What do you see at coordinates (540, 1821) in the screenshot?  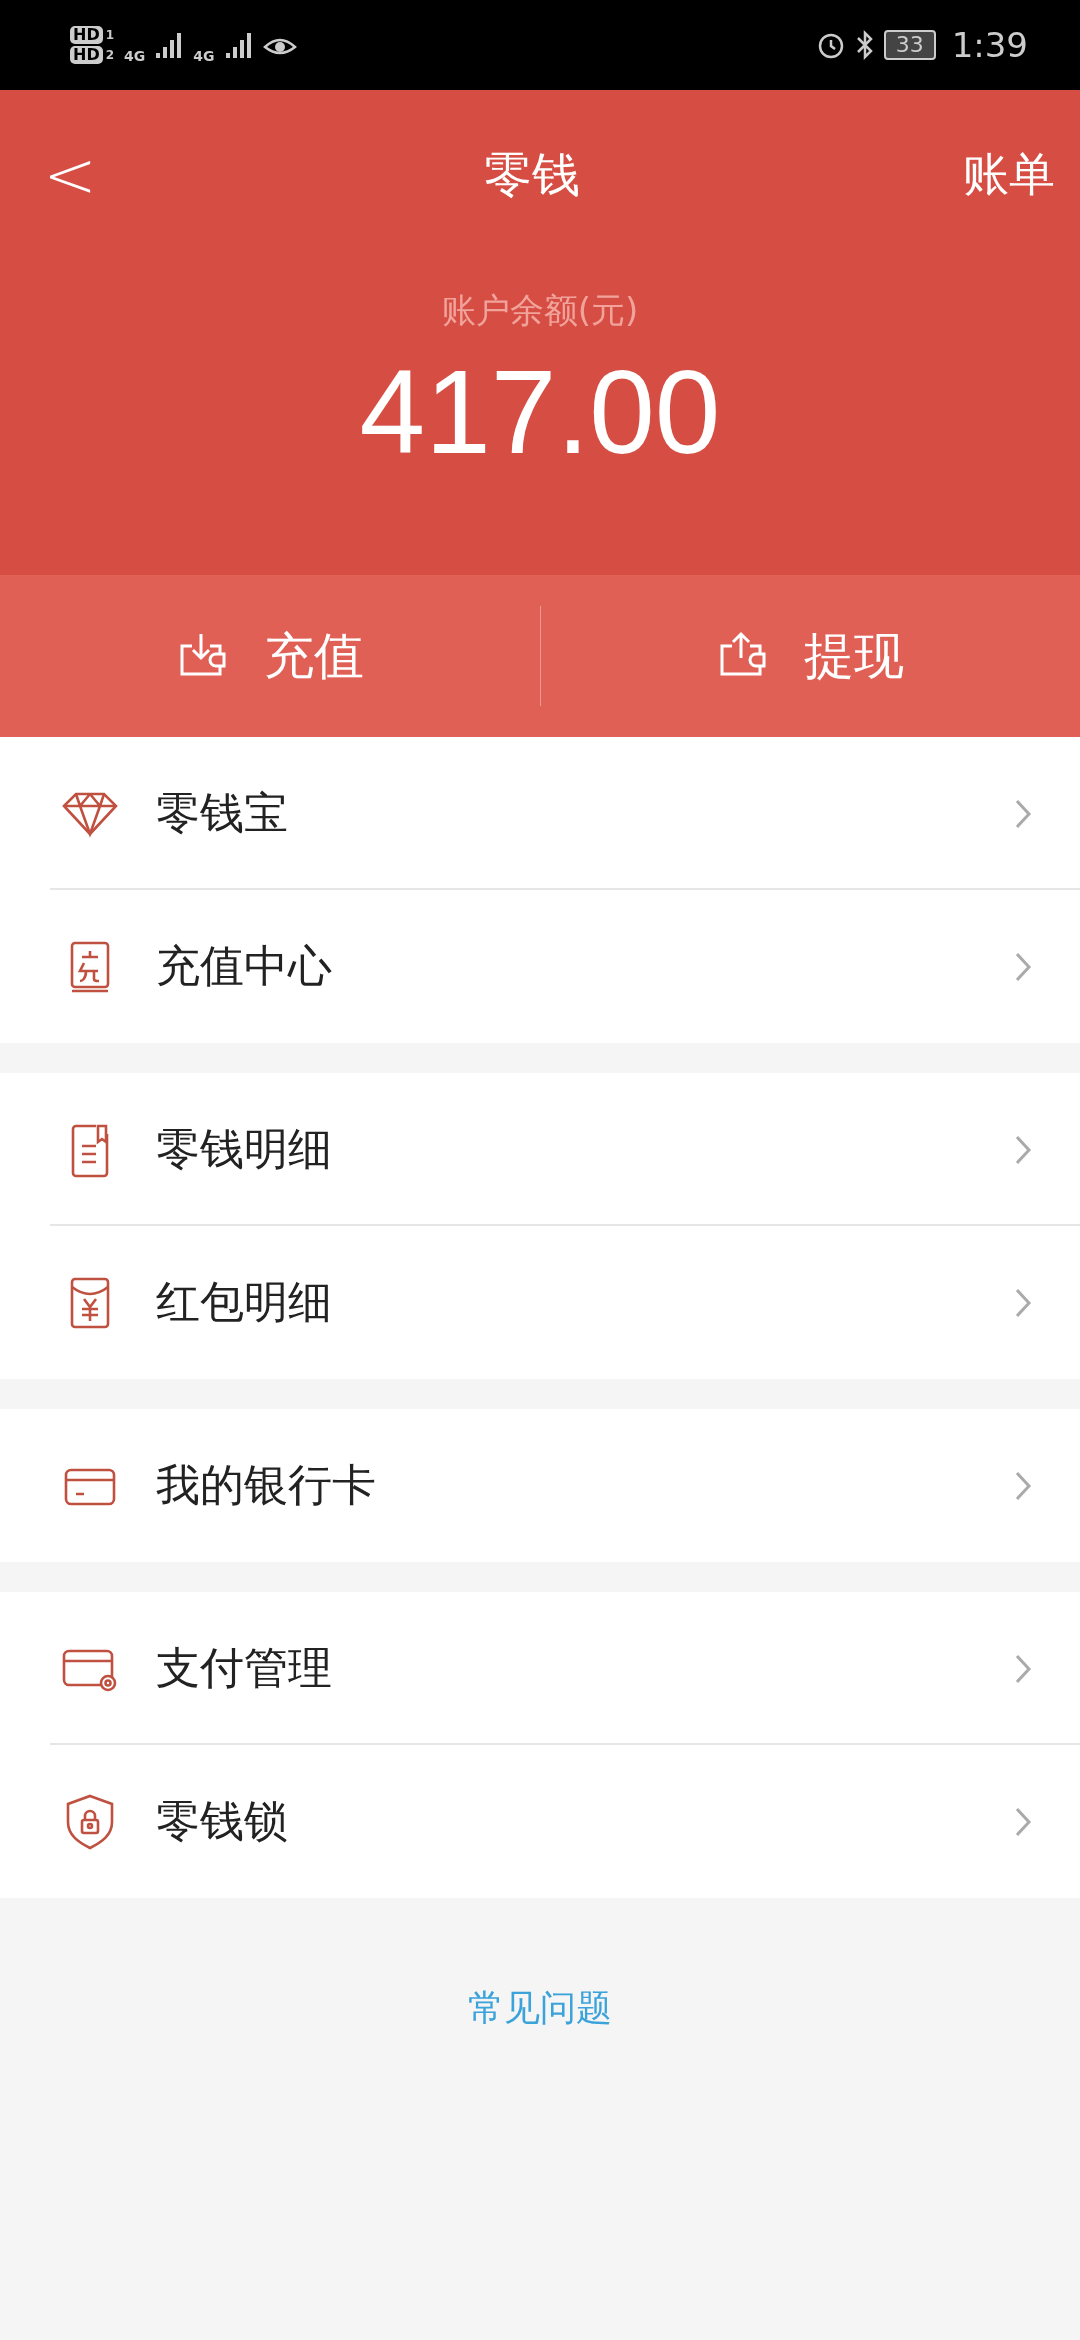 I see `menu-item: 零钱锁` at bounding box center [540, 1821].